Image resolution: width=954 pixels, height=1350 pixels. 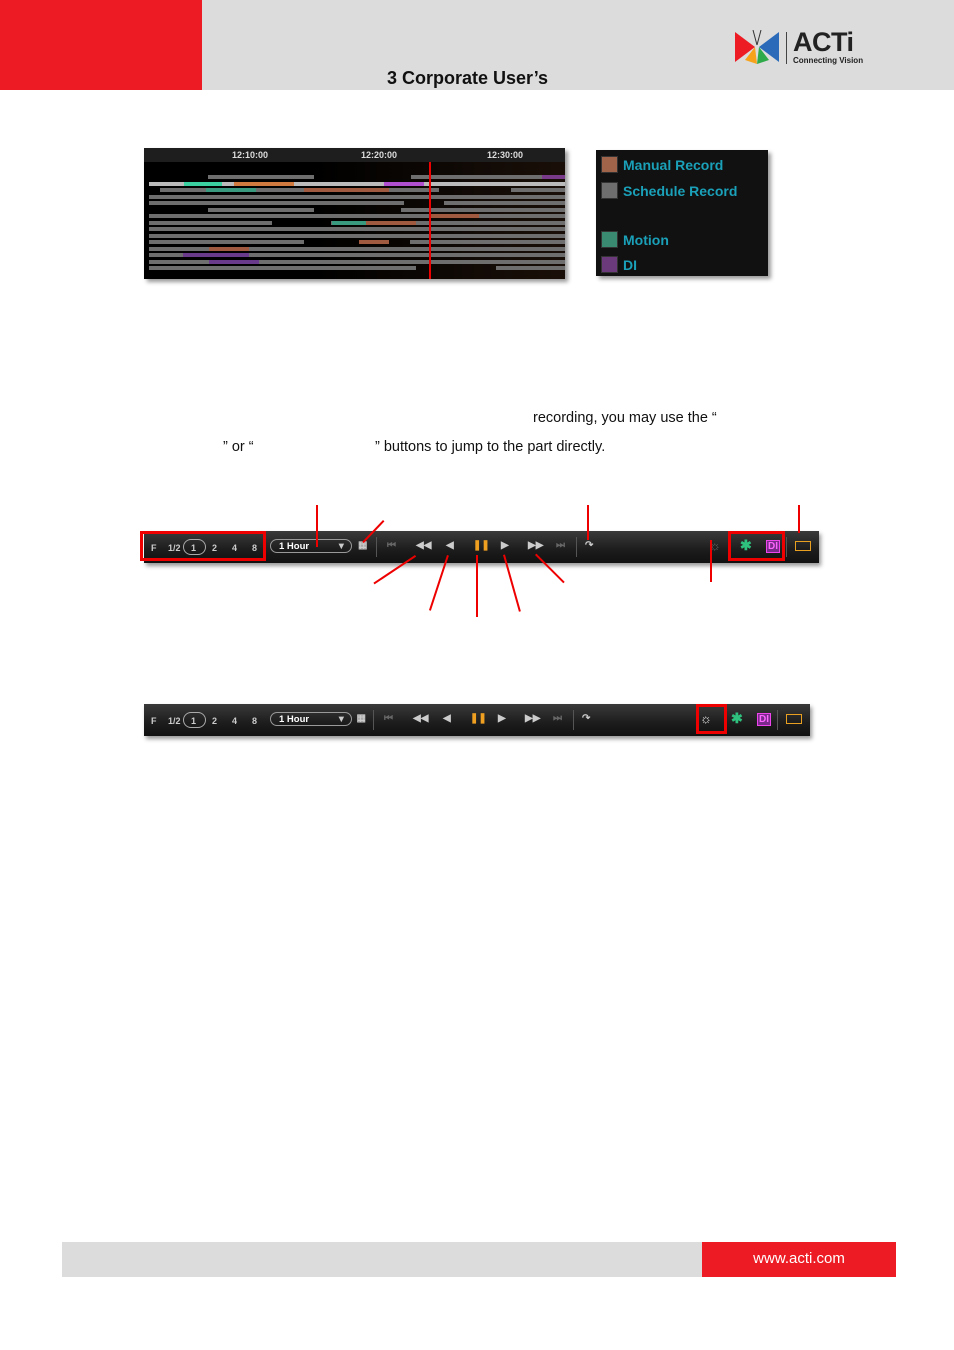 I want to click on legend-schedule-record: Schedule Record, so click(x=669, y=190).